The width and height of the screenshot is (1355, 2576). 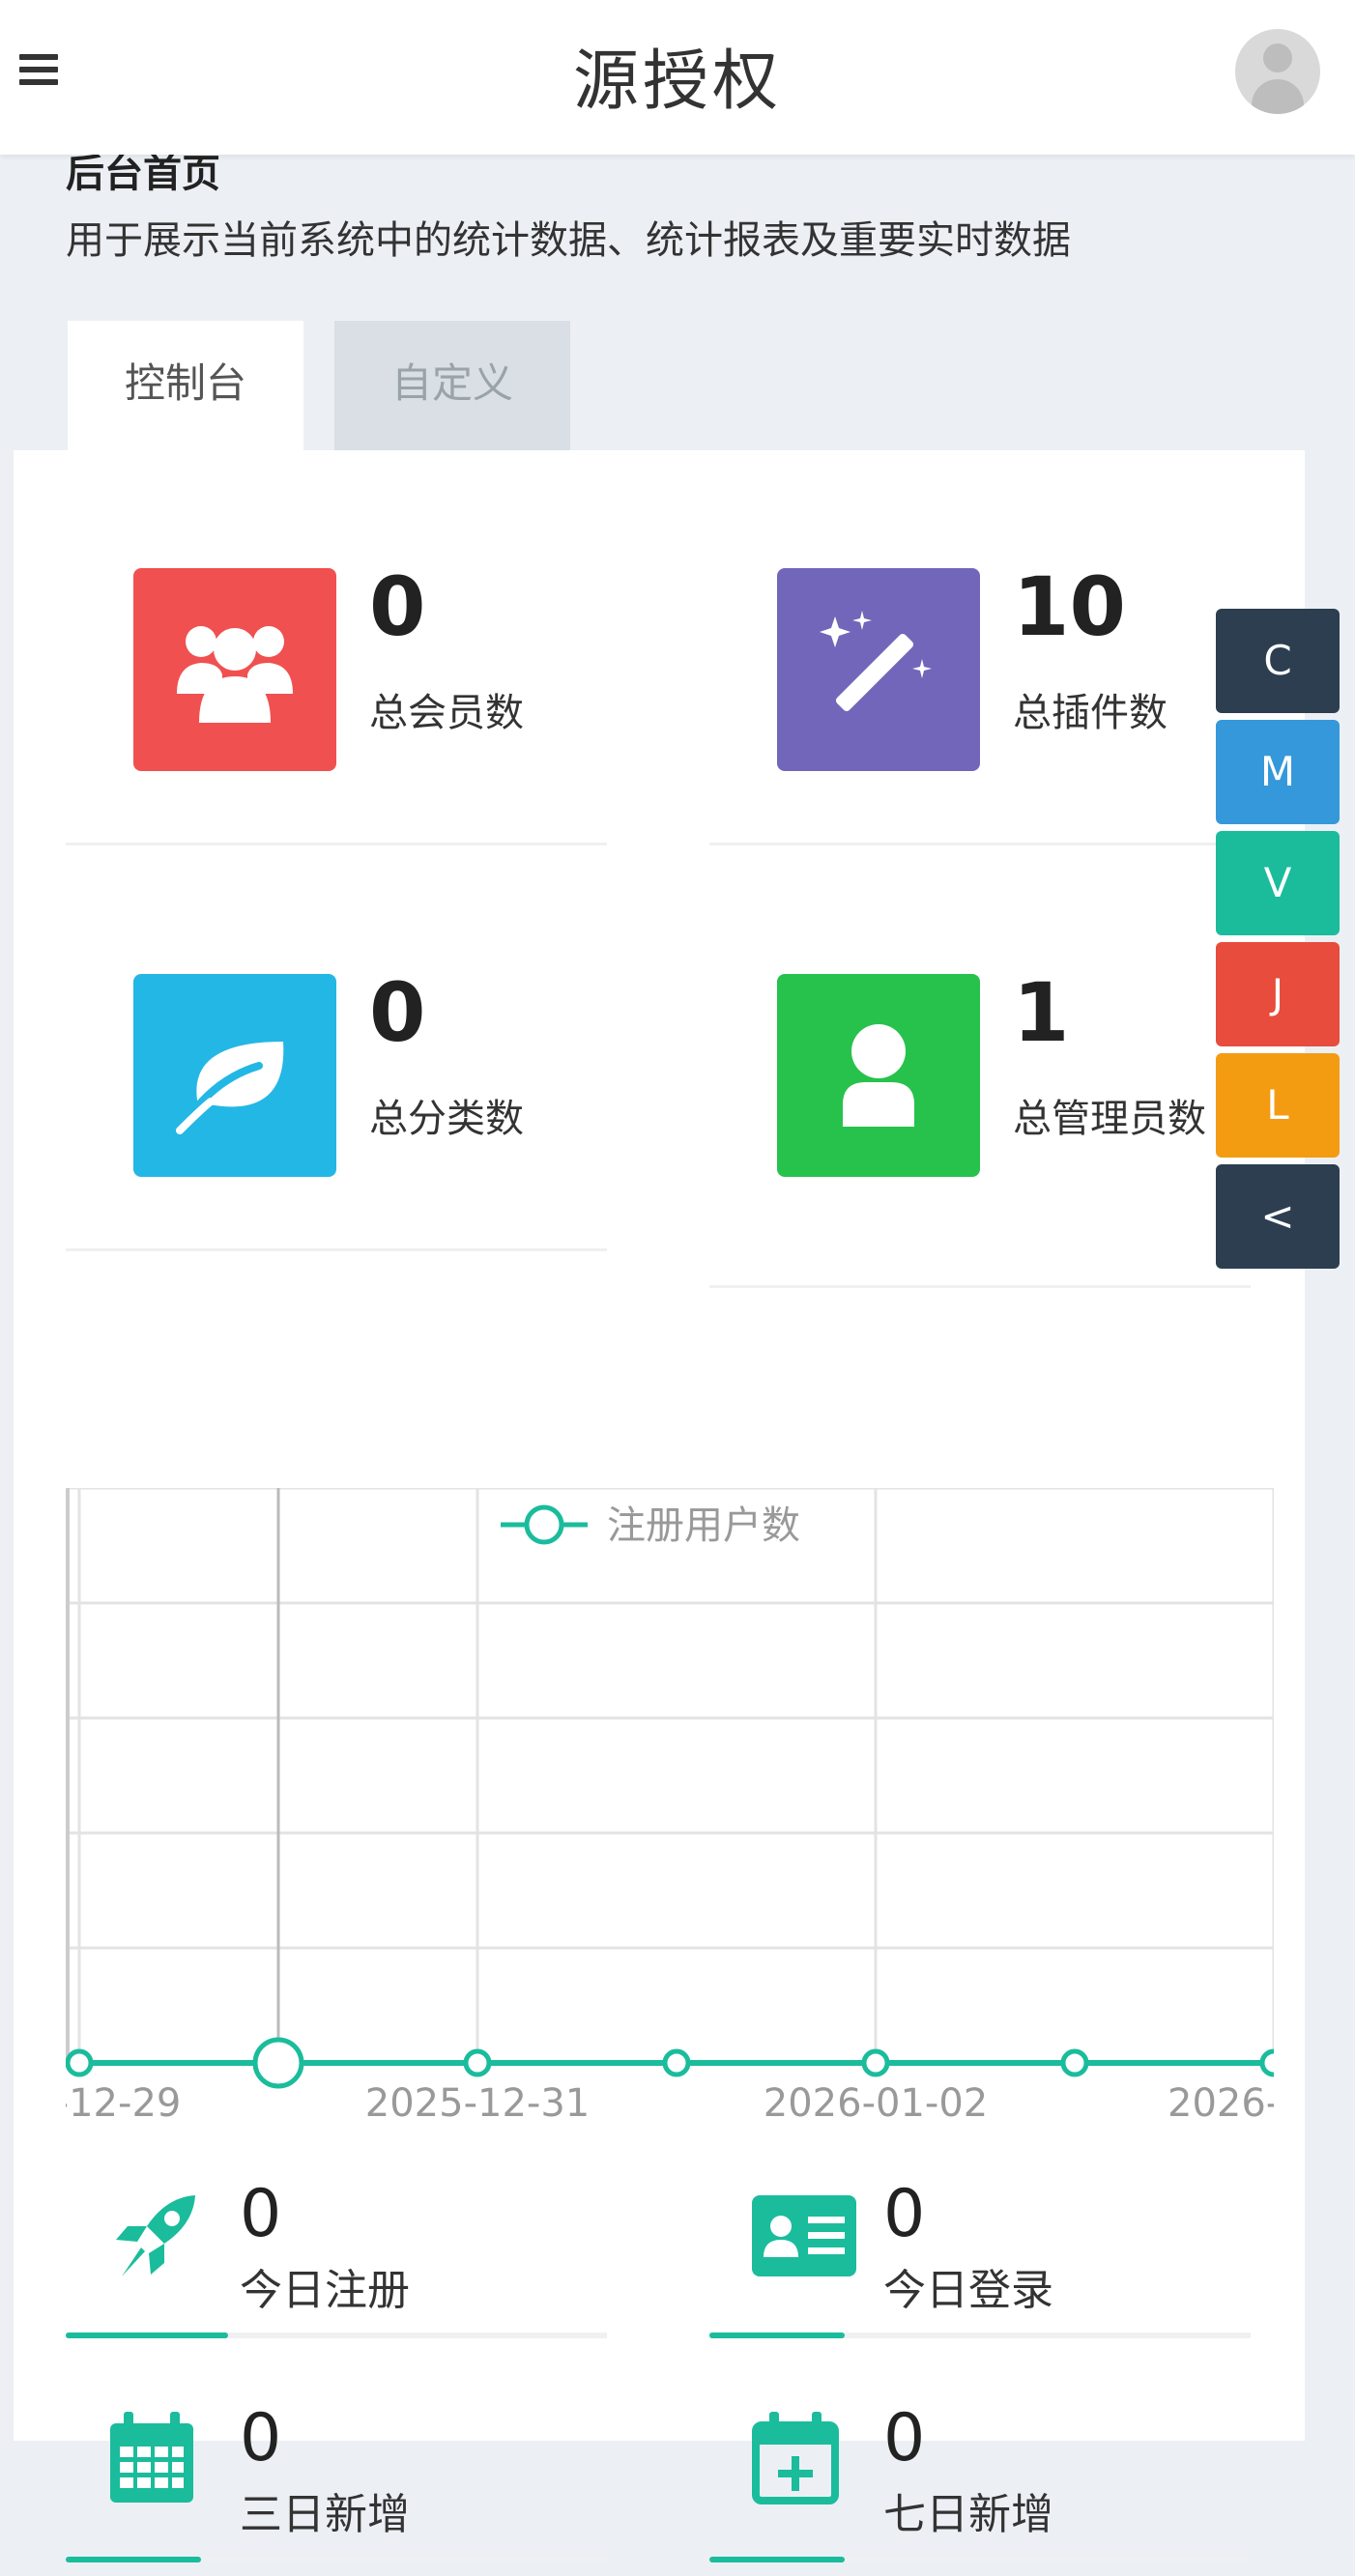 What do you see at coordinates (1278, 1217) in the screenshot?
I see `collapse-button: <` at bounding box center [1278, 1217].